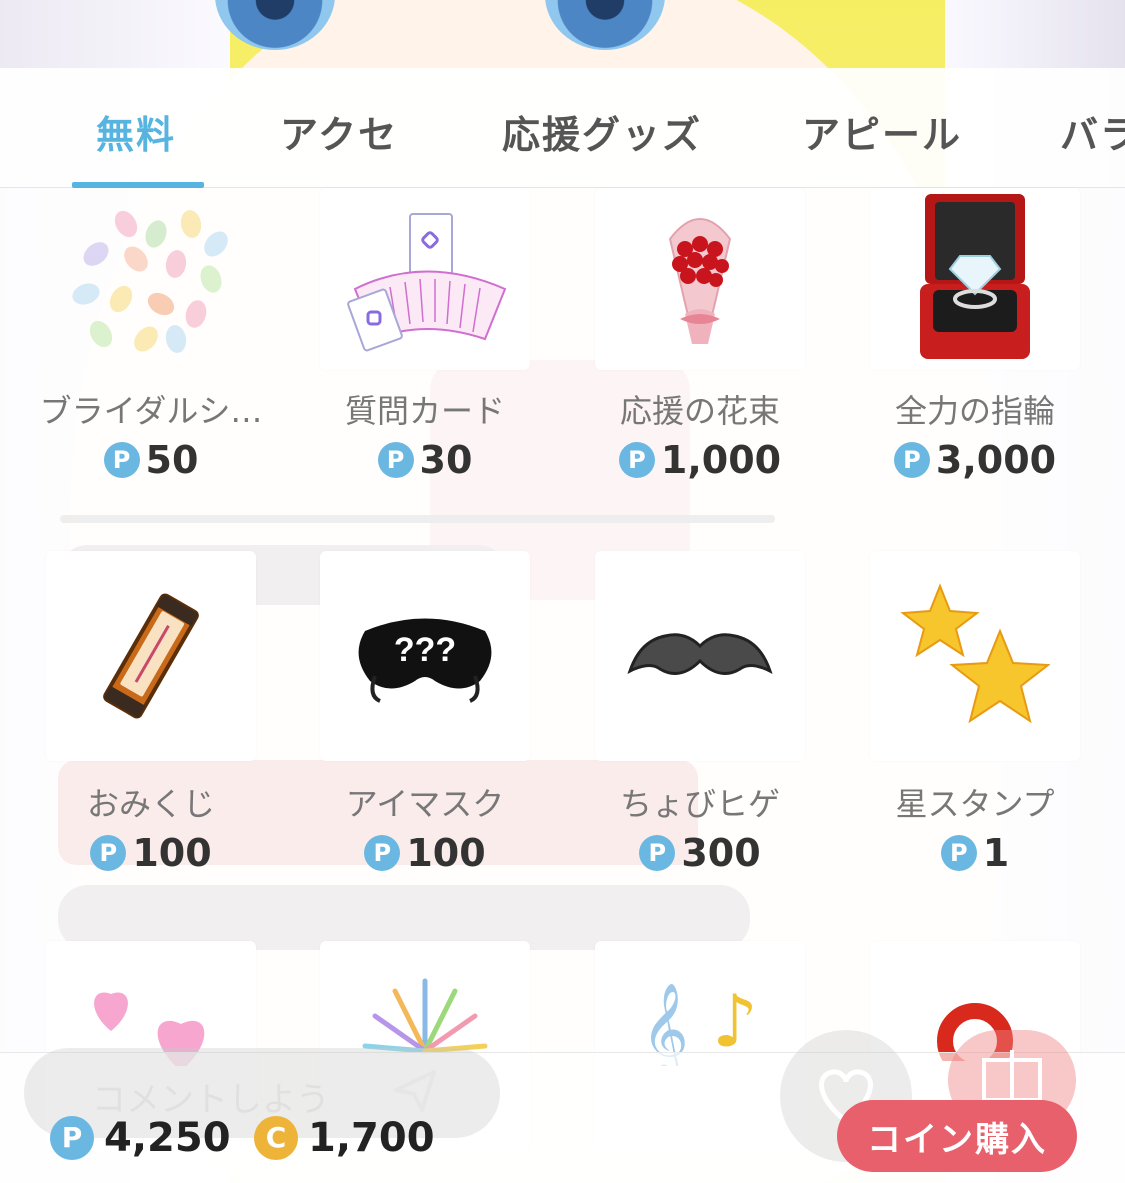 The width and height of the screenshot is (1125, 1183). What do you see at coordinates (425, 804) in the screenshot?
I see `gift-name: アイマスク` at bounding box center [425, 804].